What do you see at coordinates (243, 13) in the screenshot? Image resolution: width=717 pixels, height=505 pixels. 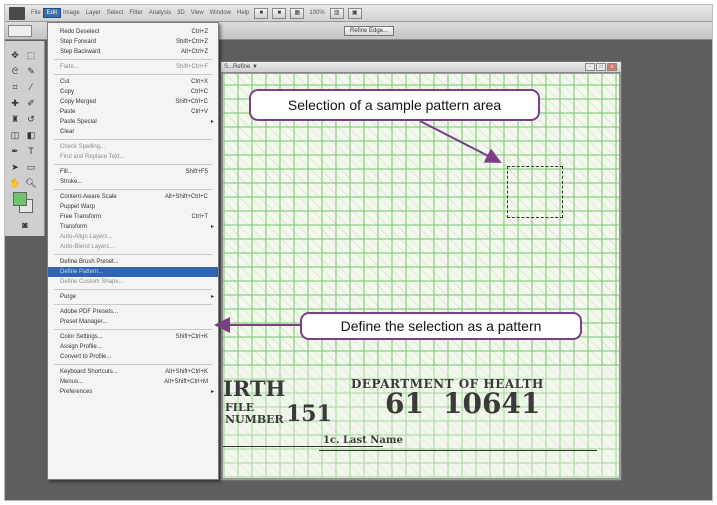 I see `menu-help: Help` at bounding box center [243, 13].